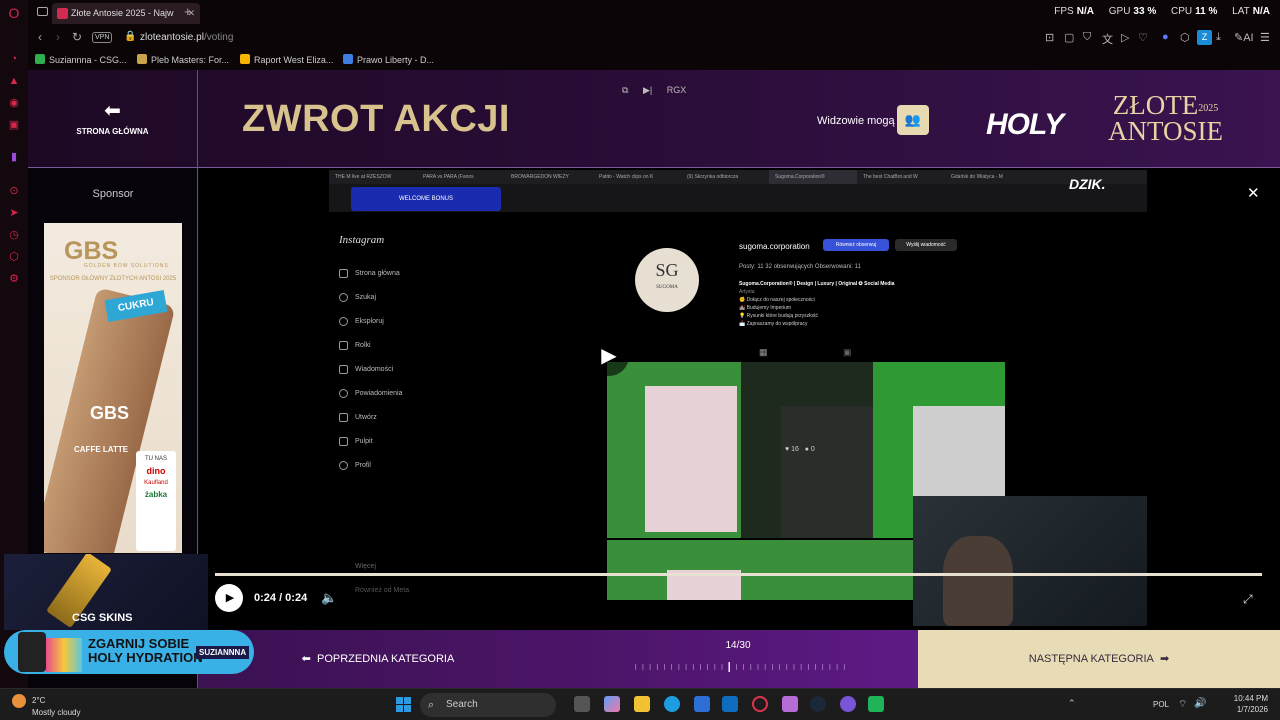  What do you see at coordinates (1087, 37) in the screenshot?
I see `shield-icon: ⛉` at bounding box center [1087, 37].